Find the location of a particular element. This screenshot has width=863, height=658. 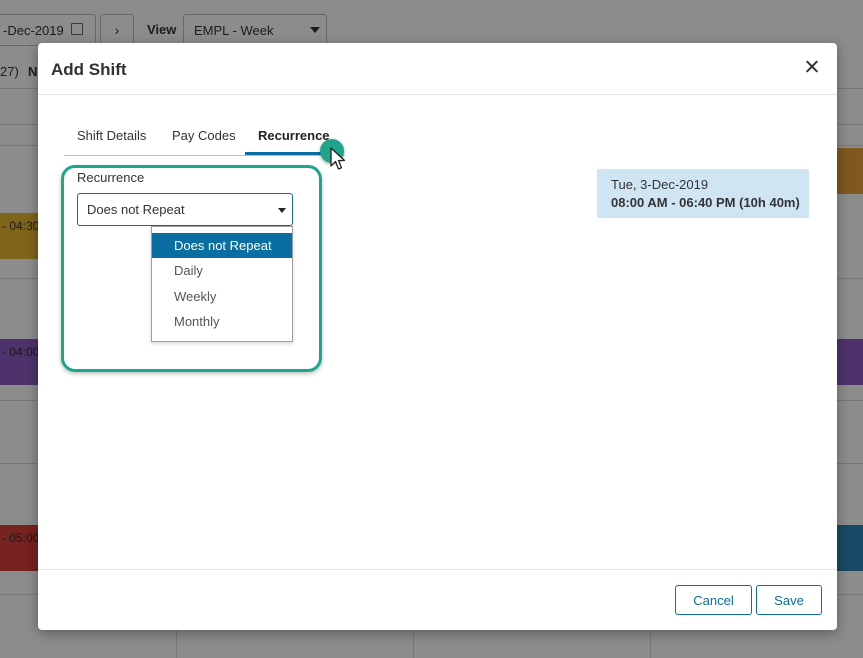

option-weekly: Weekly is located at coordinates (222, 296).